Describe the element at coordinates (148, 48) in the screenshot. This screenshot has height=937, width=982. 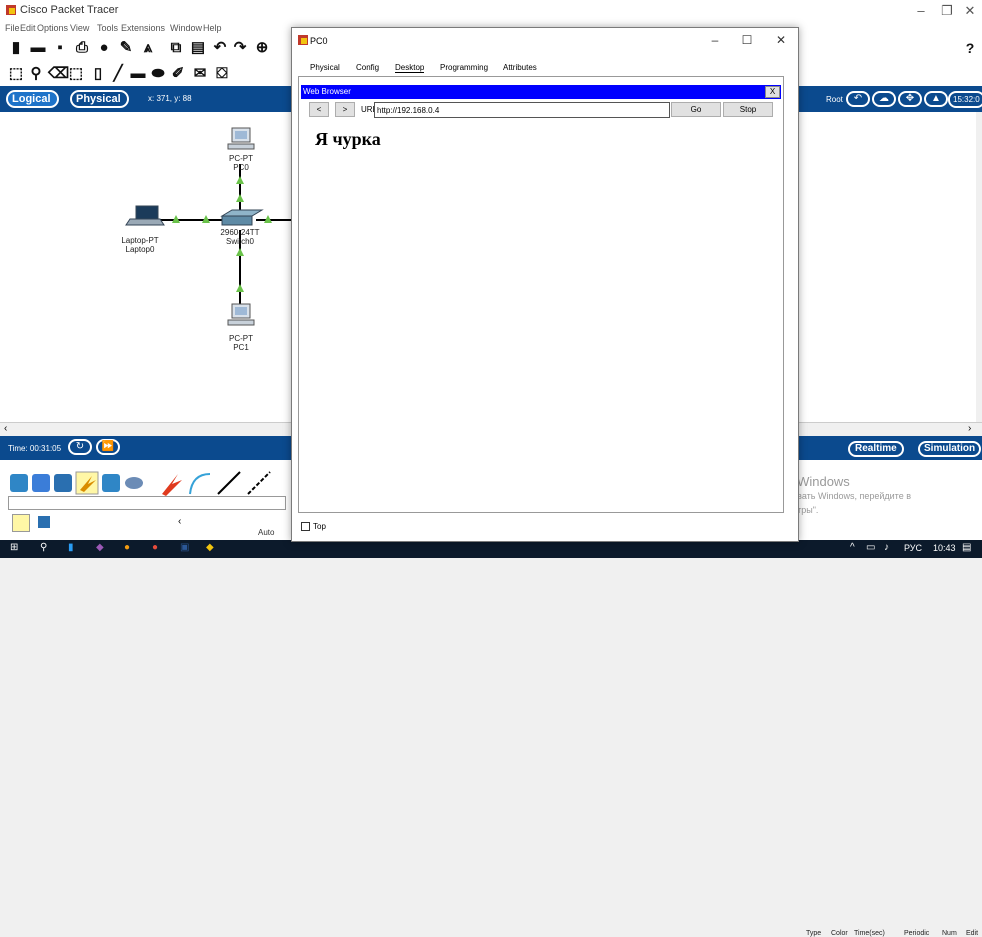
I see `network-info-icon: ⩓` at that location.